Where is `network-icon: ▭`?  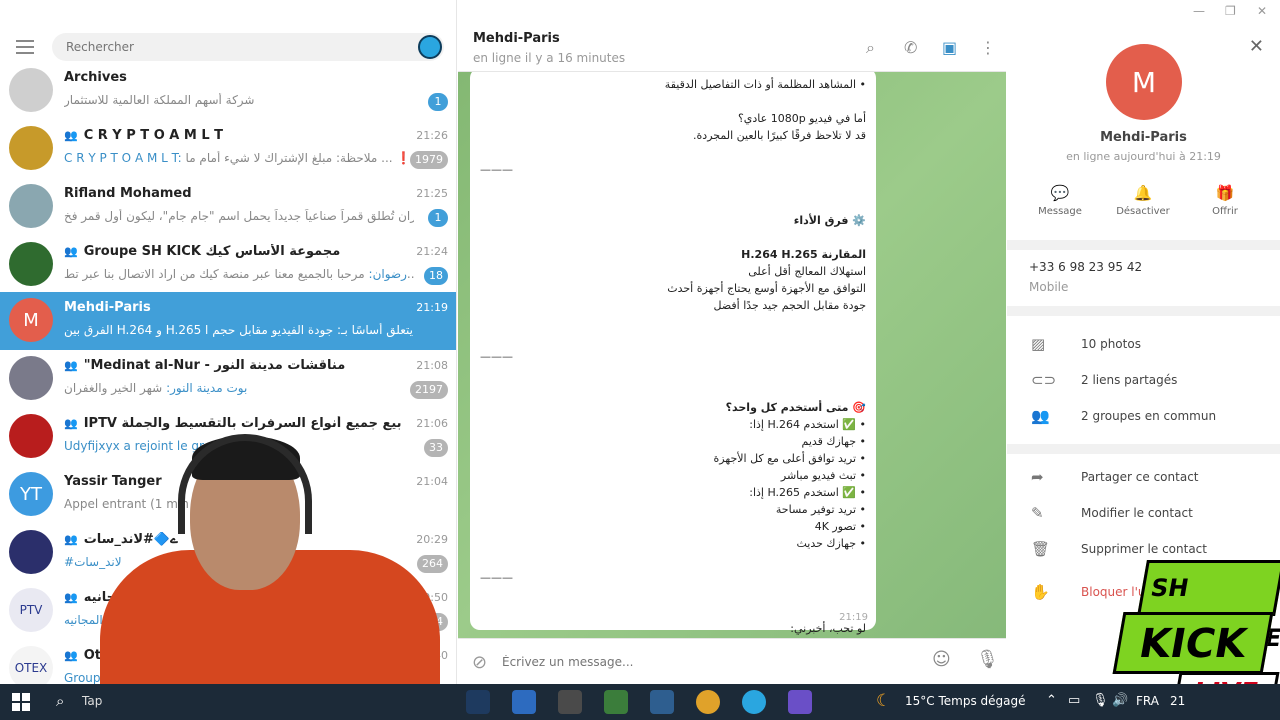 network-icon: ▭ is located at coordinates (1074, 700).